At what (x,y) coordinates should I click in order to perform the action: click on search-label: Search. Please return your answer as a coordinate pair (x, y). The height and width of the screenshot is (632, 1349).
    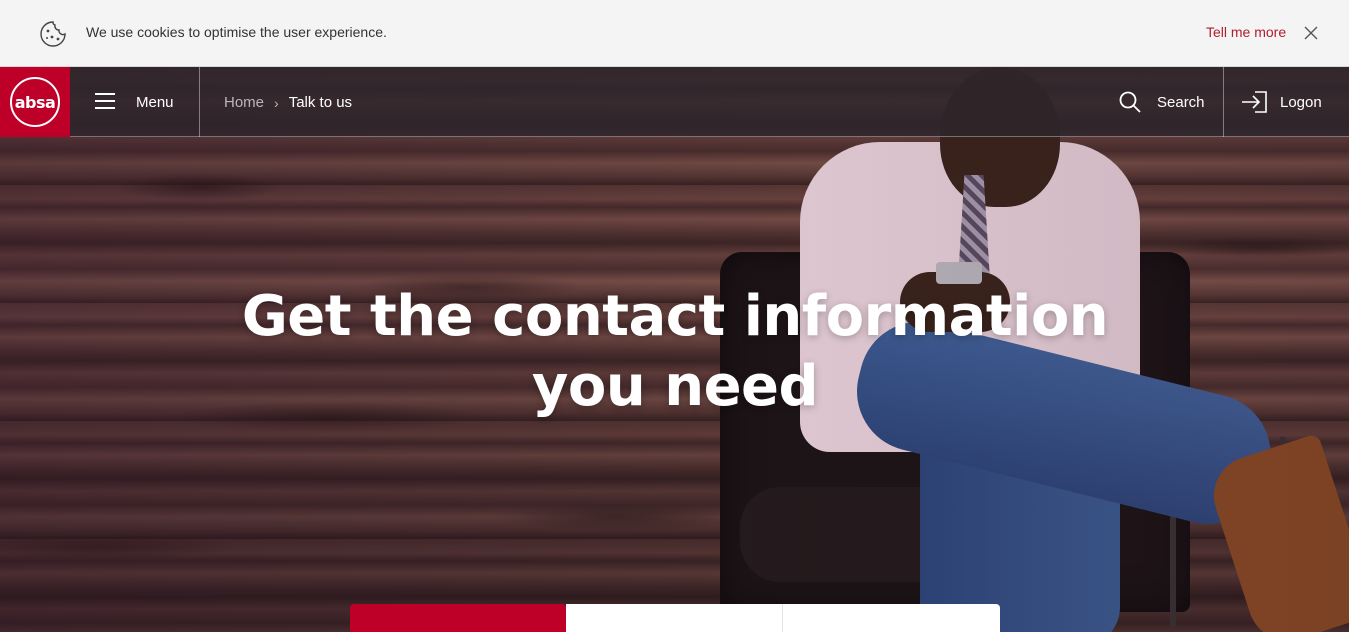
    Looking at the image, I should click on (1181, 102).